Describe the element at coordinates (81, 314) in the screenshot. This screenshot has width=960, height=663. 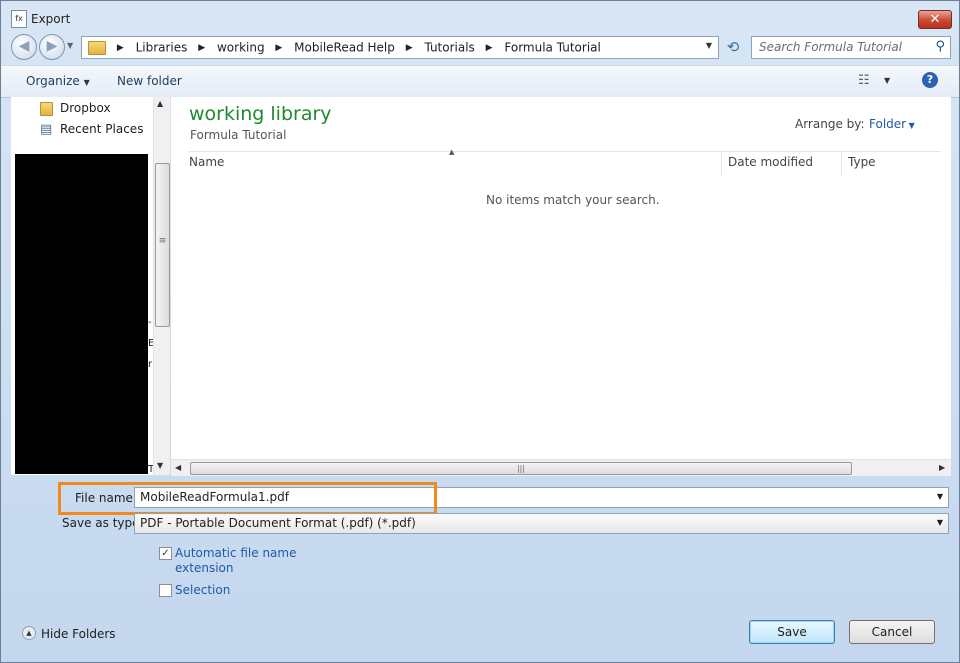
I see `redacted-area` at that location.